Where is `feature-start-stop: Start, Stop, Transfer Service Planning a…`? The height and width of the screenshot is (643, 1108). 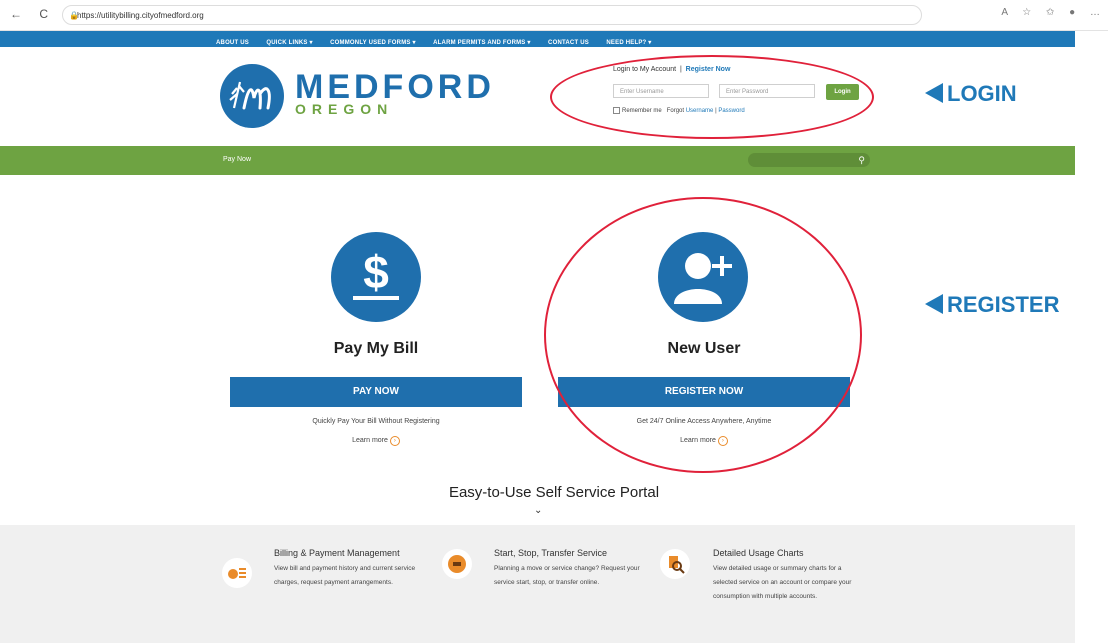
feature-start-stop: Start, Stop, Transfer Service Planning a… is located at coordinates (569, 569).